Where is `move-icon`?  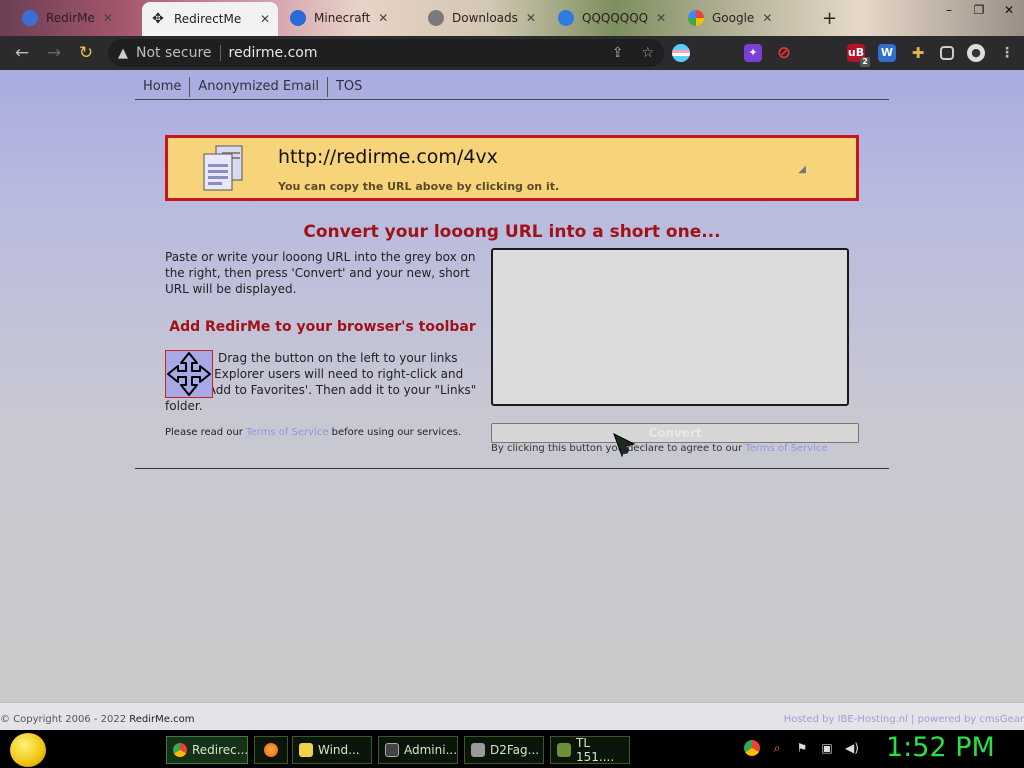 move-icon is located at coordinates (189, 374).